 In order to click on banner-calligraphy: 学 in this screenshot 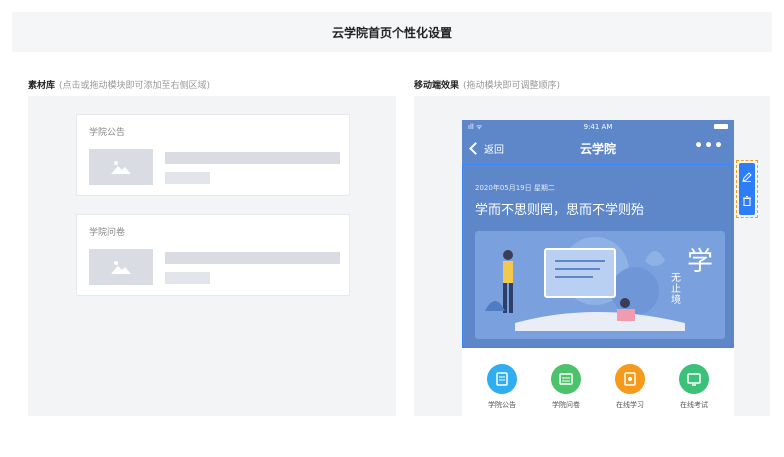, I will do `click(700, 262)`.